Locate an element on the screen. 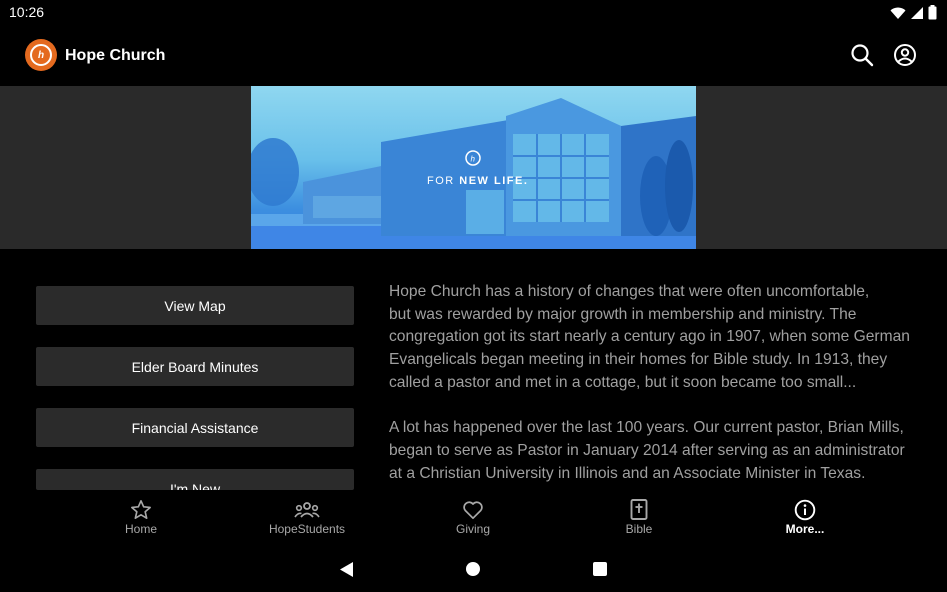  church-building-illustration: h is located at coordinates (473, 173).